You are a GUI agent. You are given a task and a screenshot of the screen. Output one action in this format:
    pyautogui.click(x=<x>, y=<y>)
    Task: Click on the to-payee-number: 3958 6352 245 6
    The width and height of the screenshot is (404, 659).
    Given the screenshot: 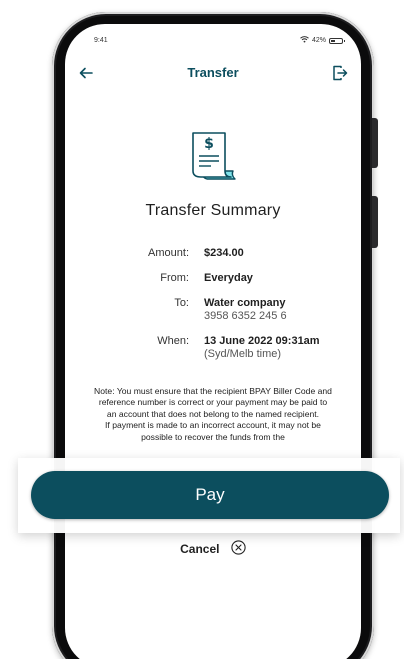 What is the action you would take?
    pyautogui.click(x=245, y=316)
    